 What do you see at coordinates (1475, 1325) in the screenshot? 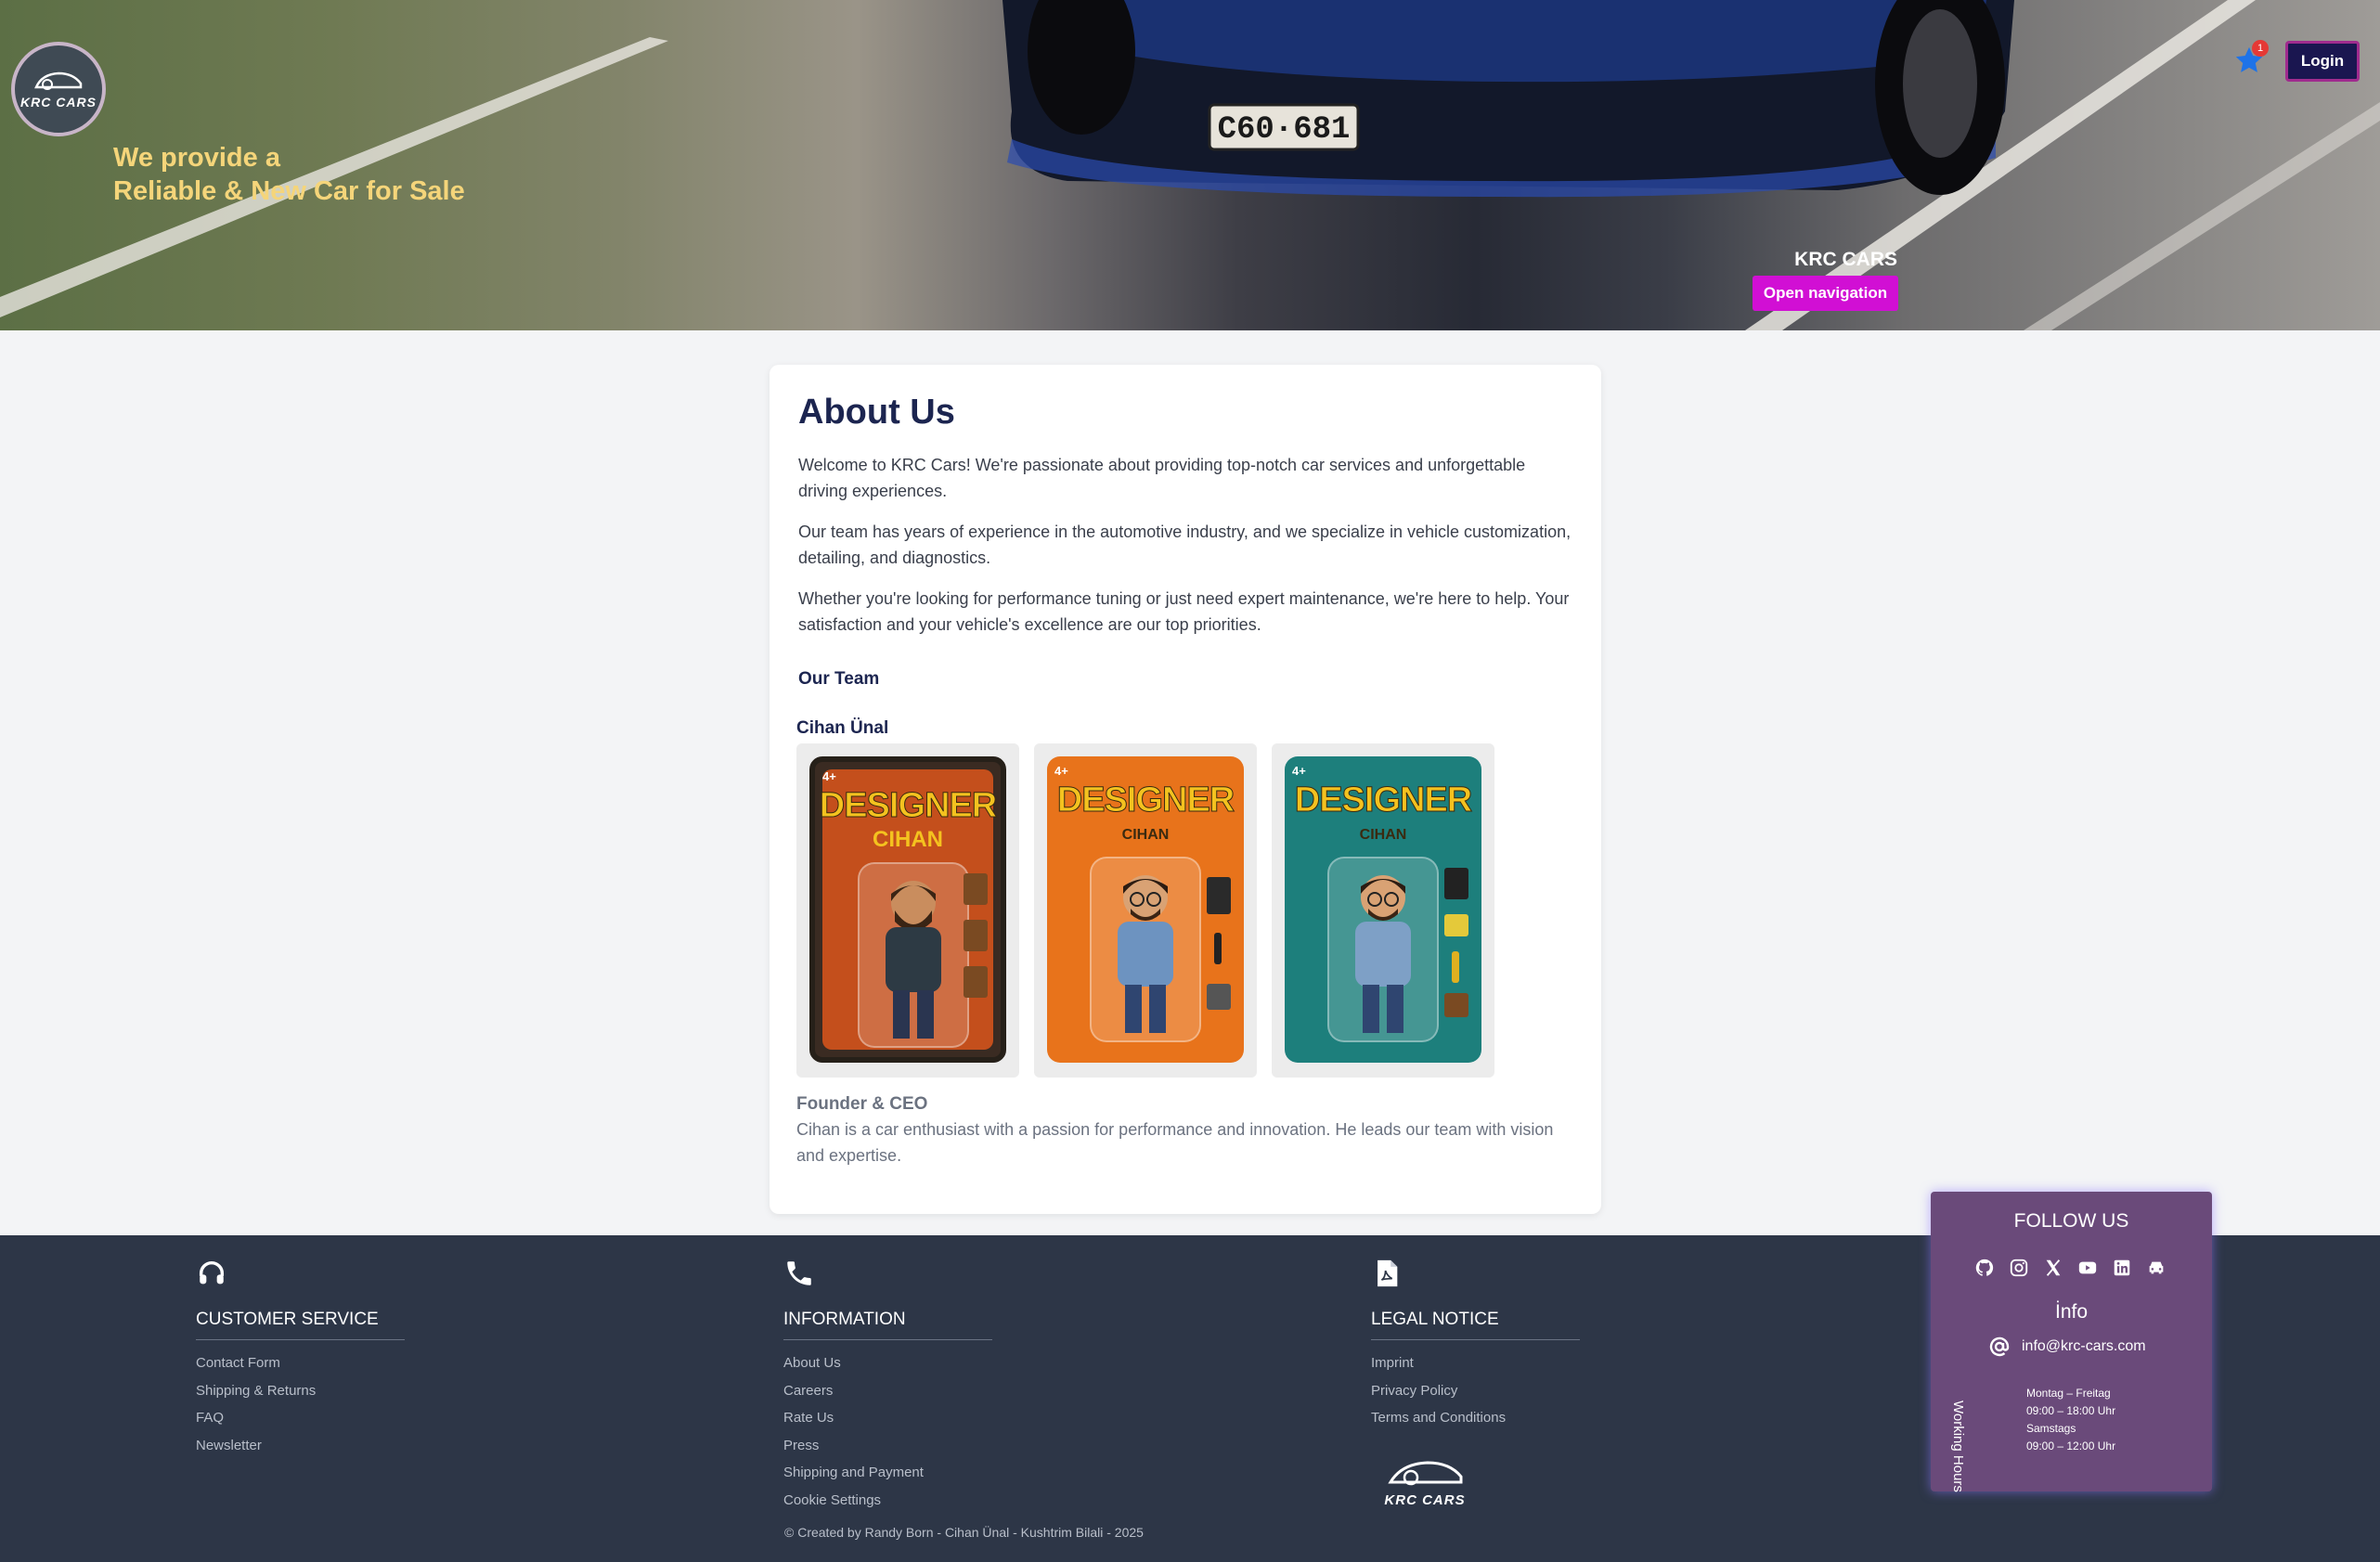
I see `footer-heading: LEGAL NOTICE` at bounding box center [1475, 1325].